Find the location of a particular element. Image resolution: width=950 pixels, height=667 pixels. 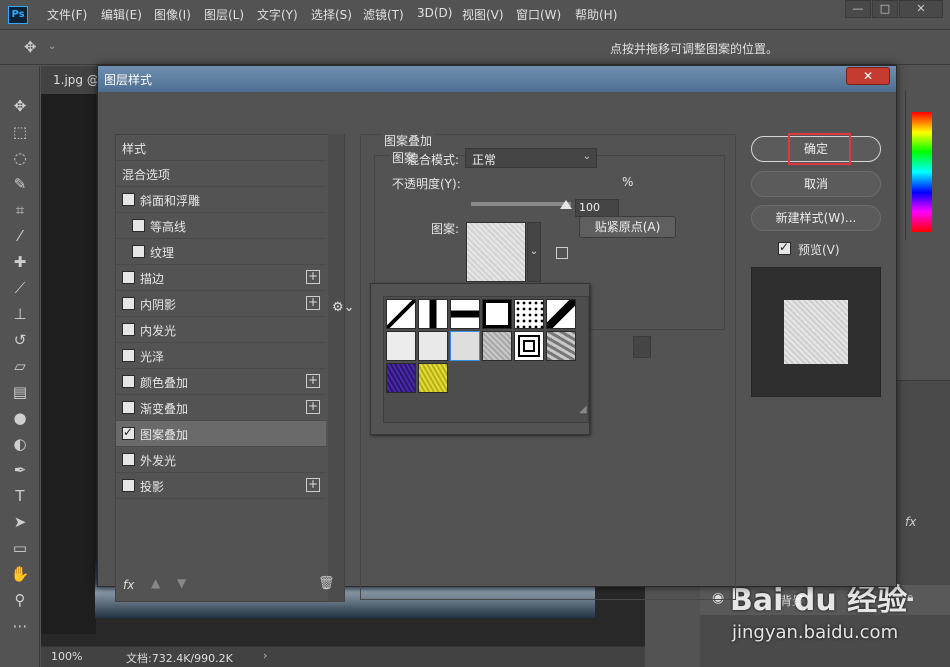

minimize-button: — is located at coordinates (858, 9).